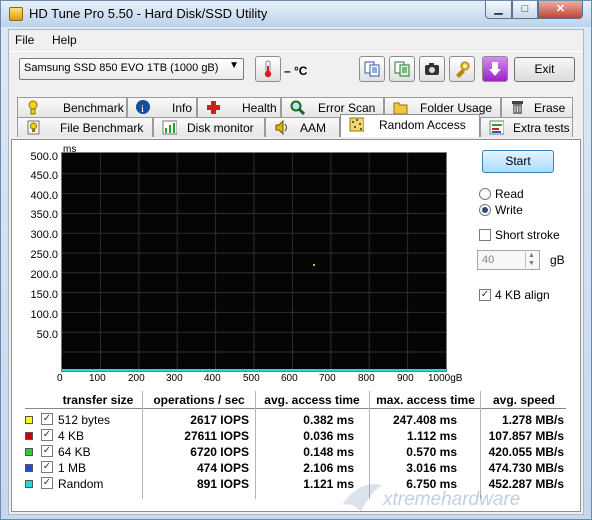 Image resolution: width=592 pixels, height=520 pixels. I want to click on menu-help: Help, so click(64, 40).